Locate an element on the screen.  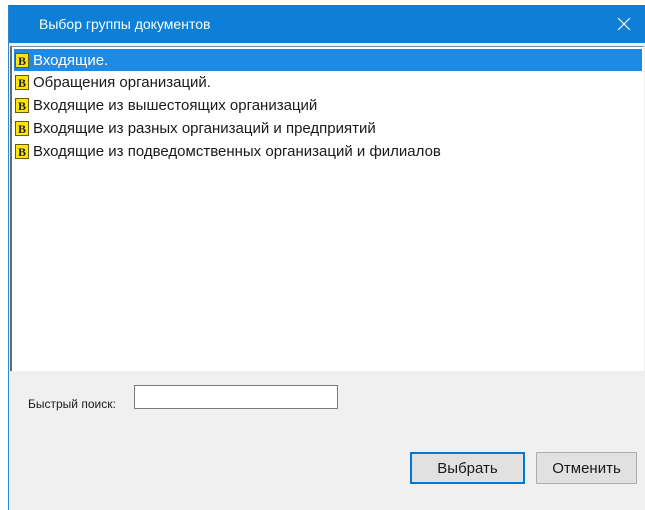
close-icon is located at coordinates (624, 24).